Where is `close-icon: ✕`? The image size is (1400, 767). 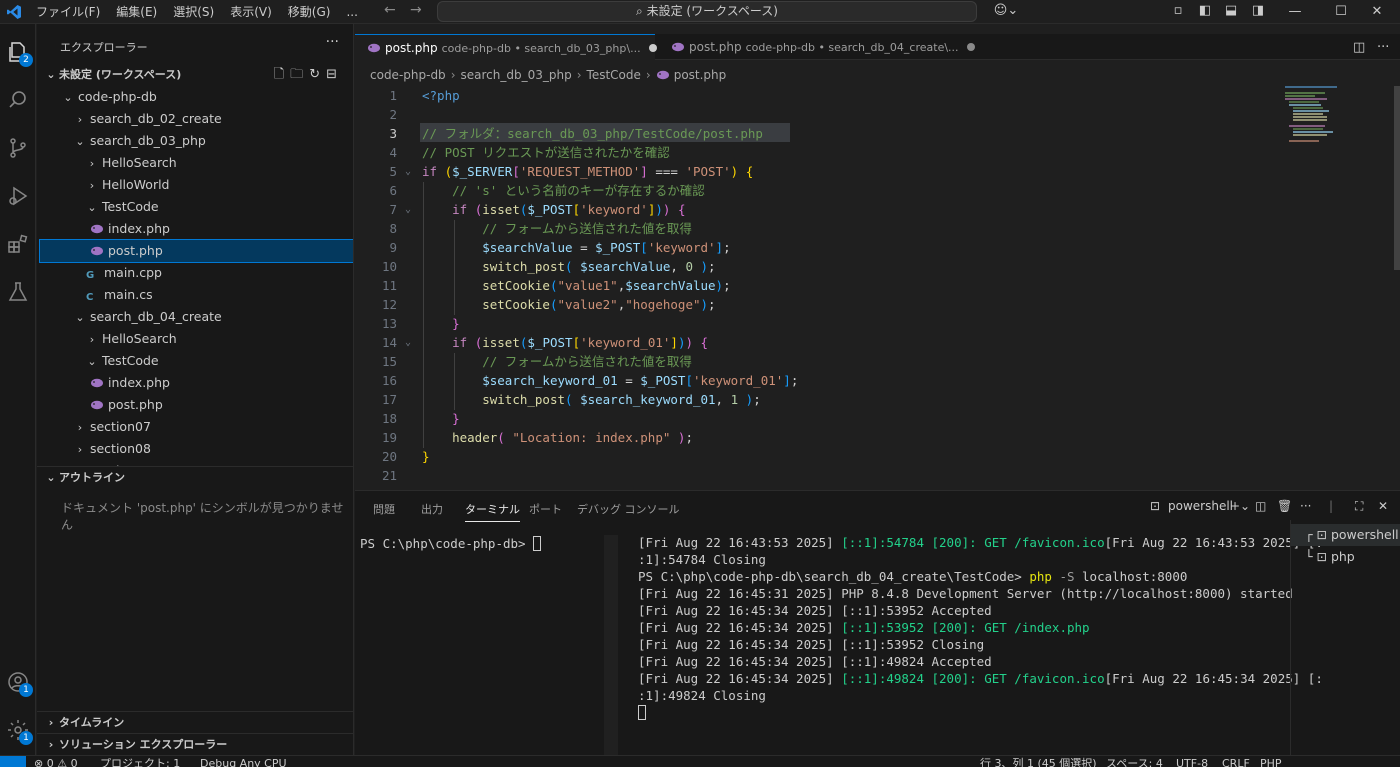
close-icon: ✕ is located at coordinates (1377, 12).